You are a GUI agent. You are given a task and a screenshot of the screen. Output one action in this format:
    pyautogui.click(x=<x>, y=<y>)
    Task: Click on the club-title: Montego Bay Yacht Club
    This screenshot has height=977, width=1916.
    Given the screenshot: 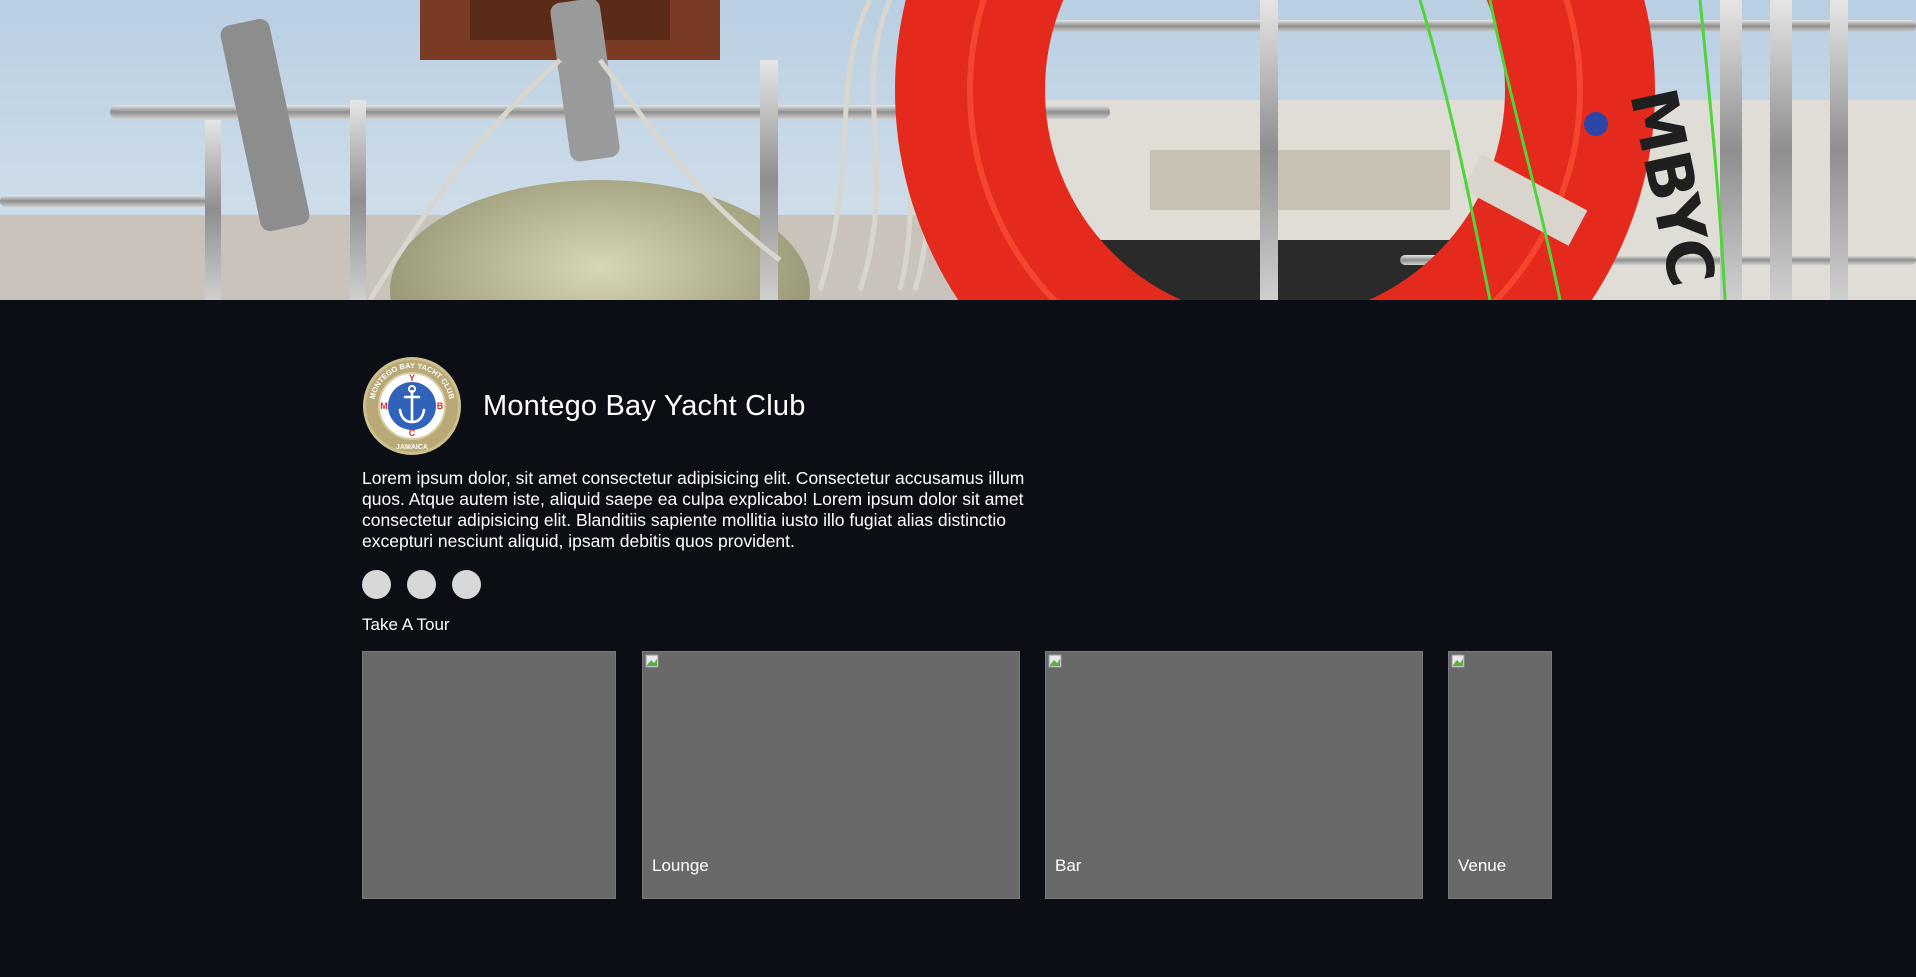 What is the action you would take?
    pyautogui.click(x=644, y=405)
    